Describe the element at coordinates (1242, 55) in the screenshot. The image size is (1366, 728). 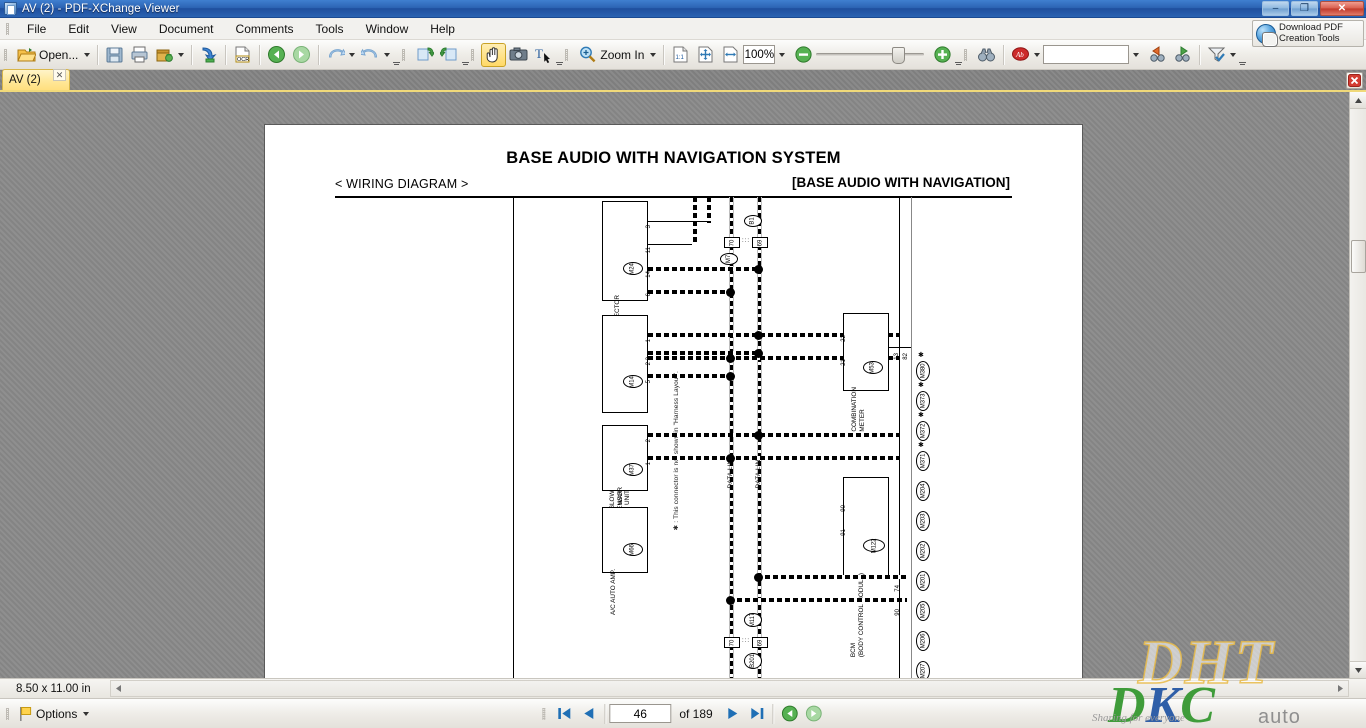
I see `find-overflow-button` at that location.